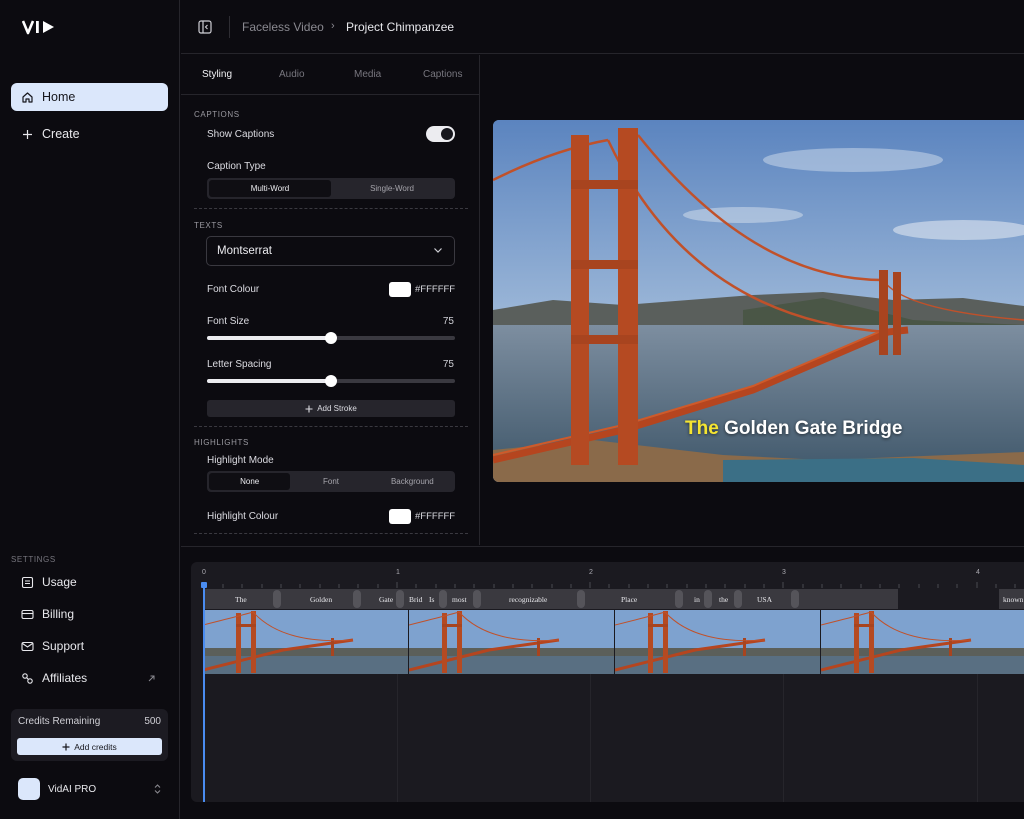 This screenshot has height=819, width=1024. What do you see at coordinates (702, 428) in the screenshot?
I see `caption-highlight-word: The` at bounding box center [702, 428].